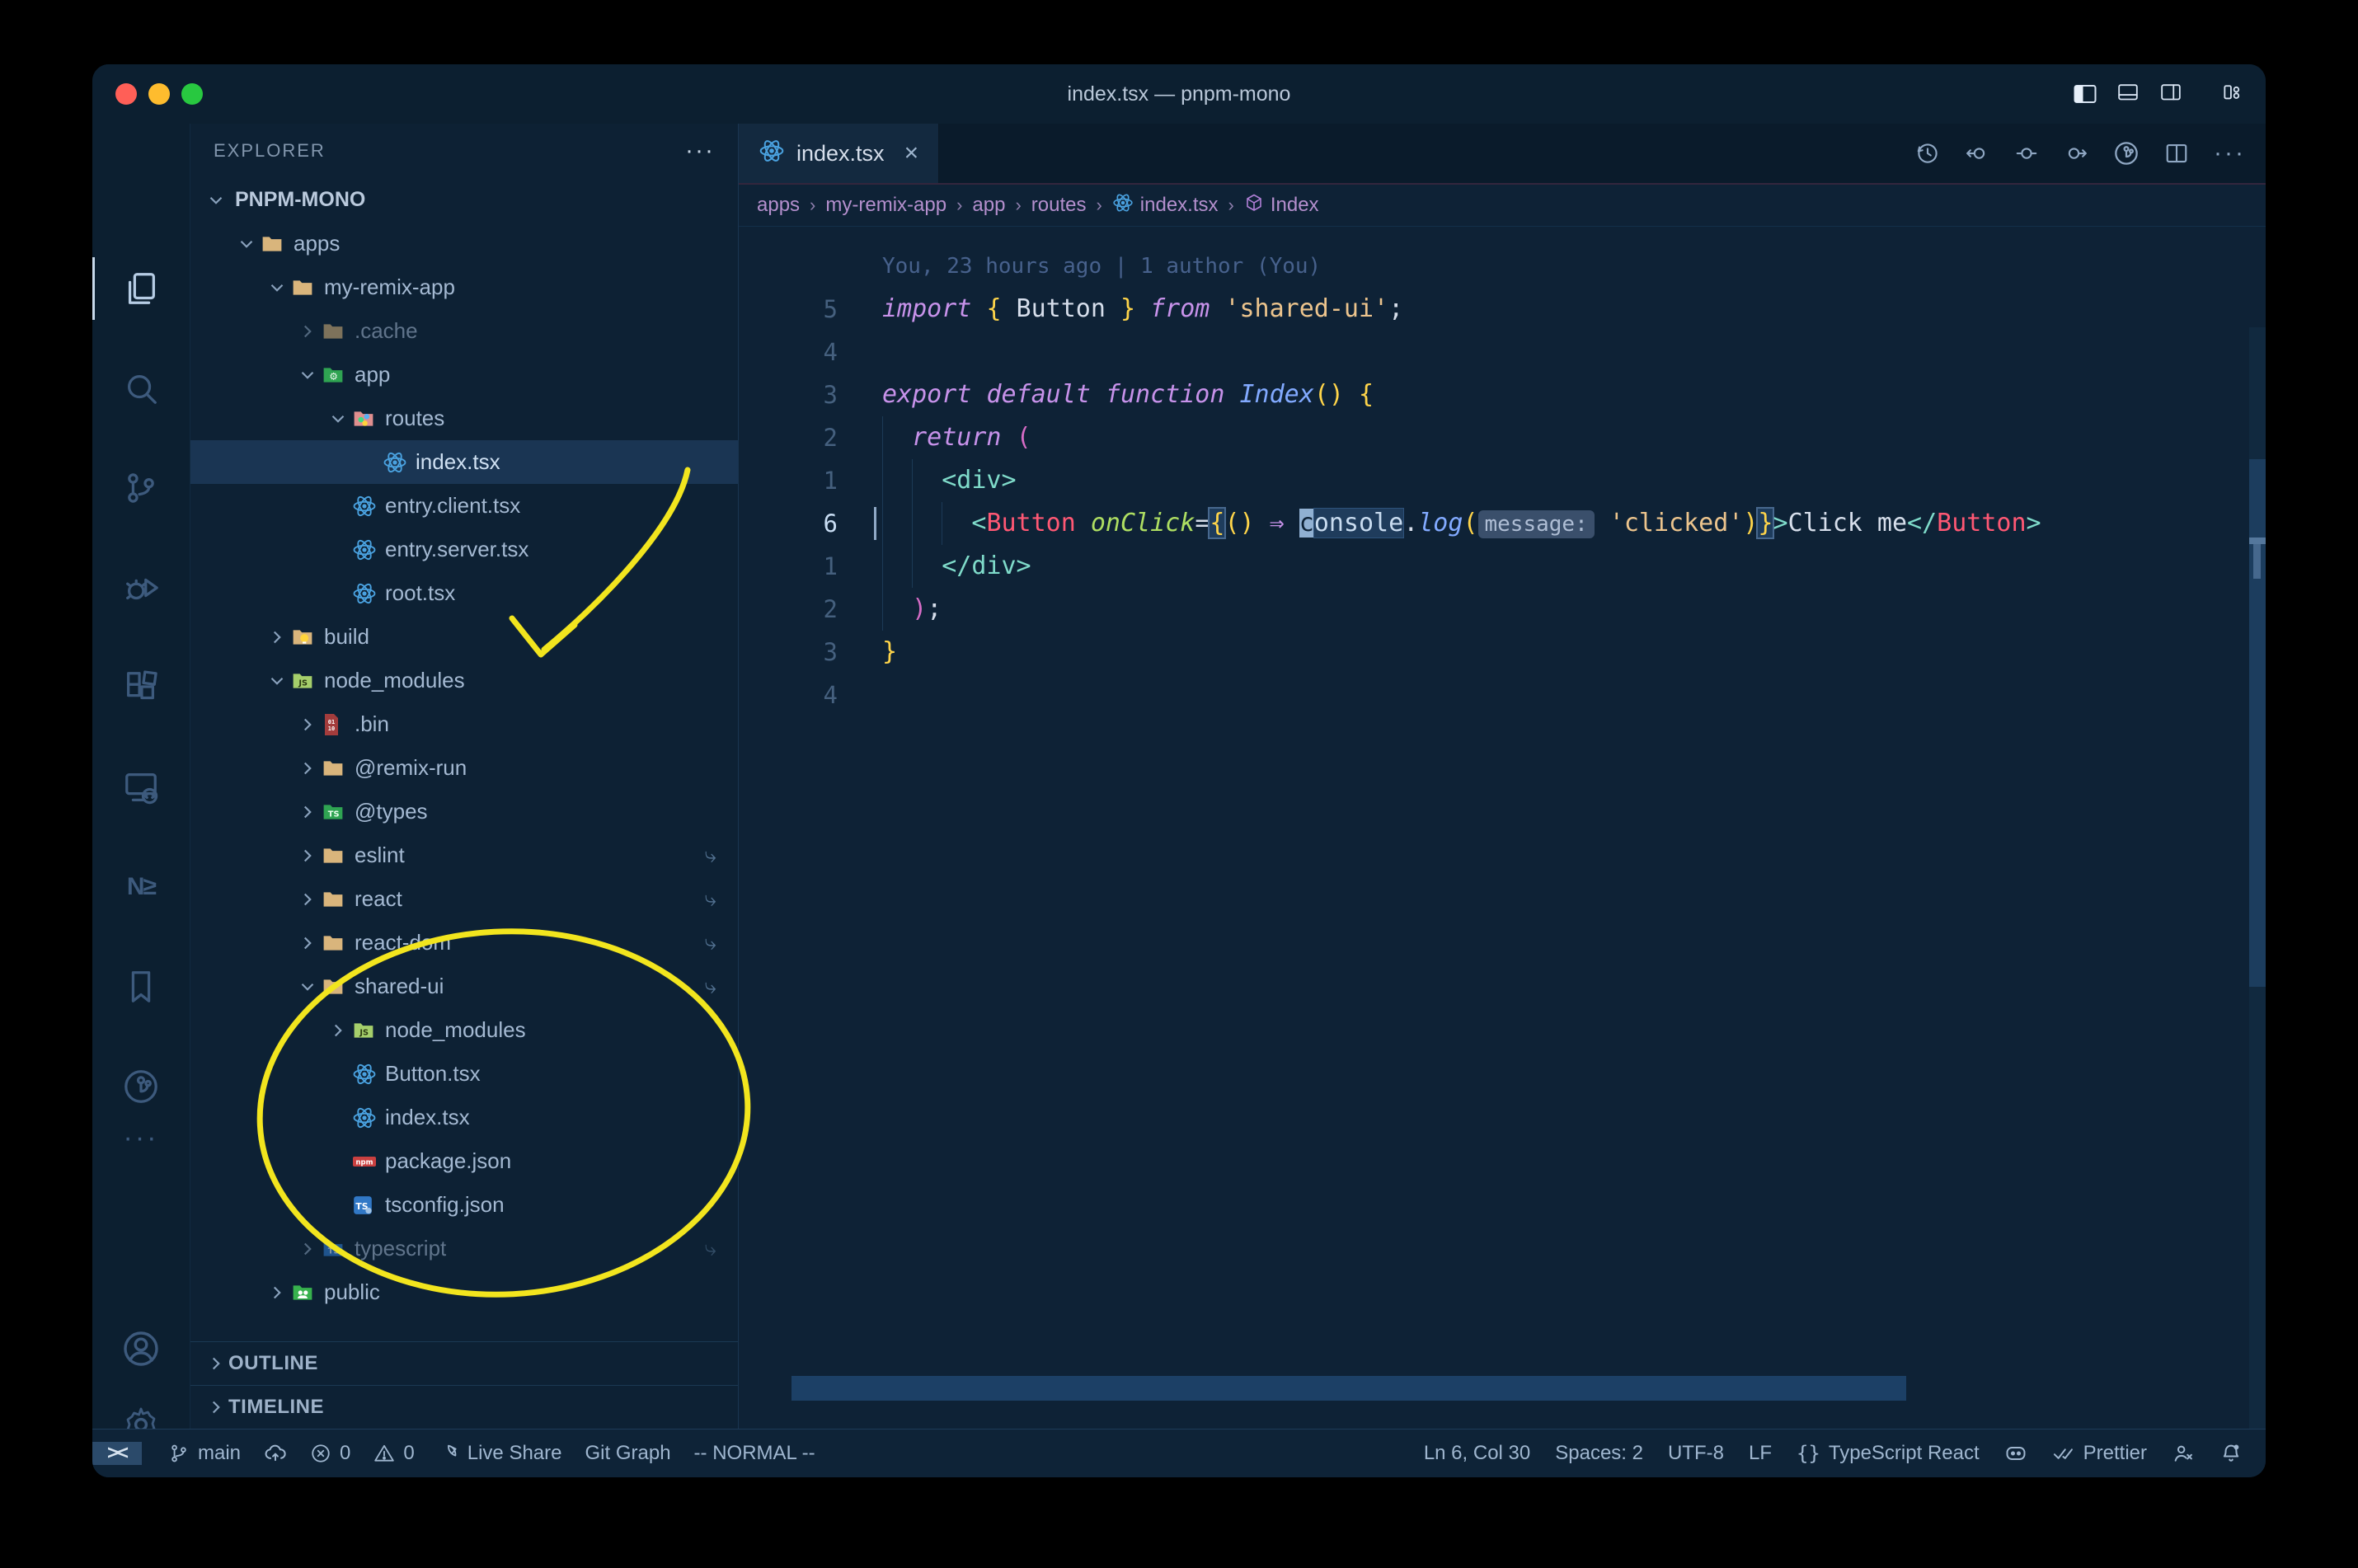 The image size is (2358, 1568). Describe the element at coordinates (141, 488) in the screenshot. I see `activity-source-control-icon` at that location.